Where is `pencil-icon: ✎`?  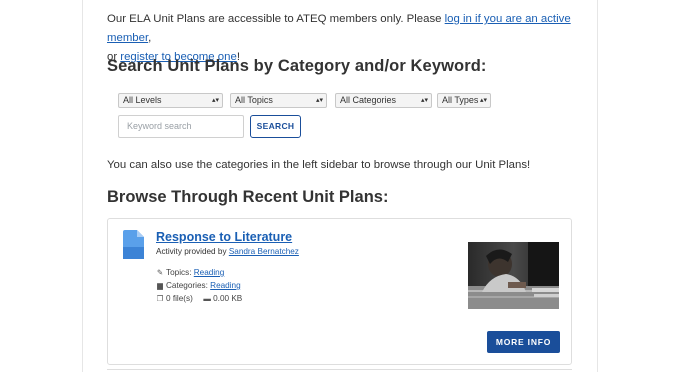 pencil-icon: ✎ is located at coordinates (160, 272).